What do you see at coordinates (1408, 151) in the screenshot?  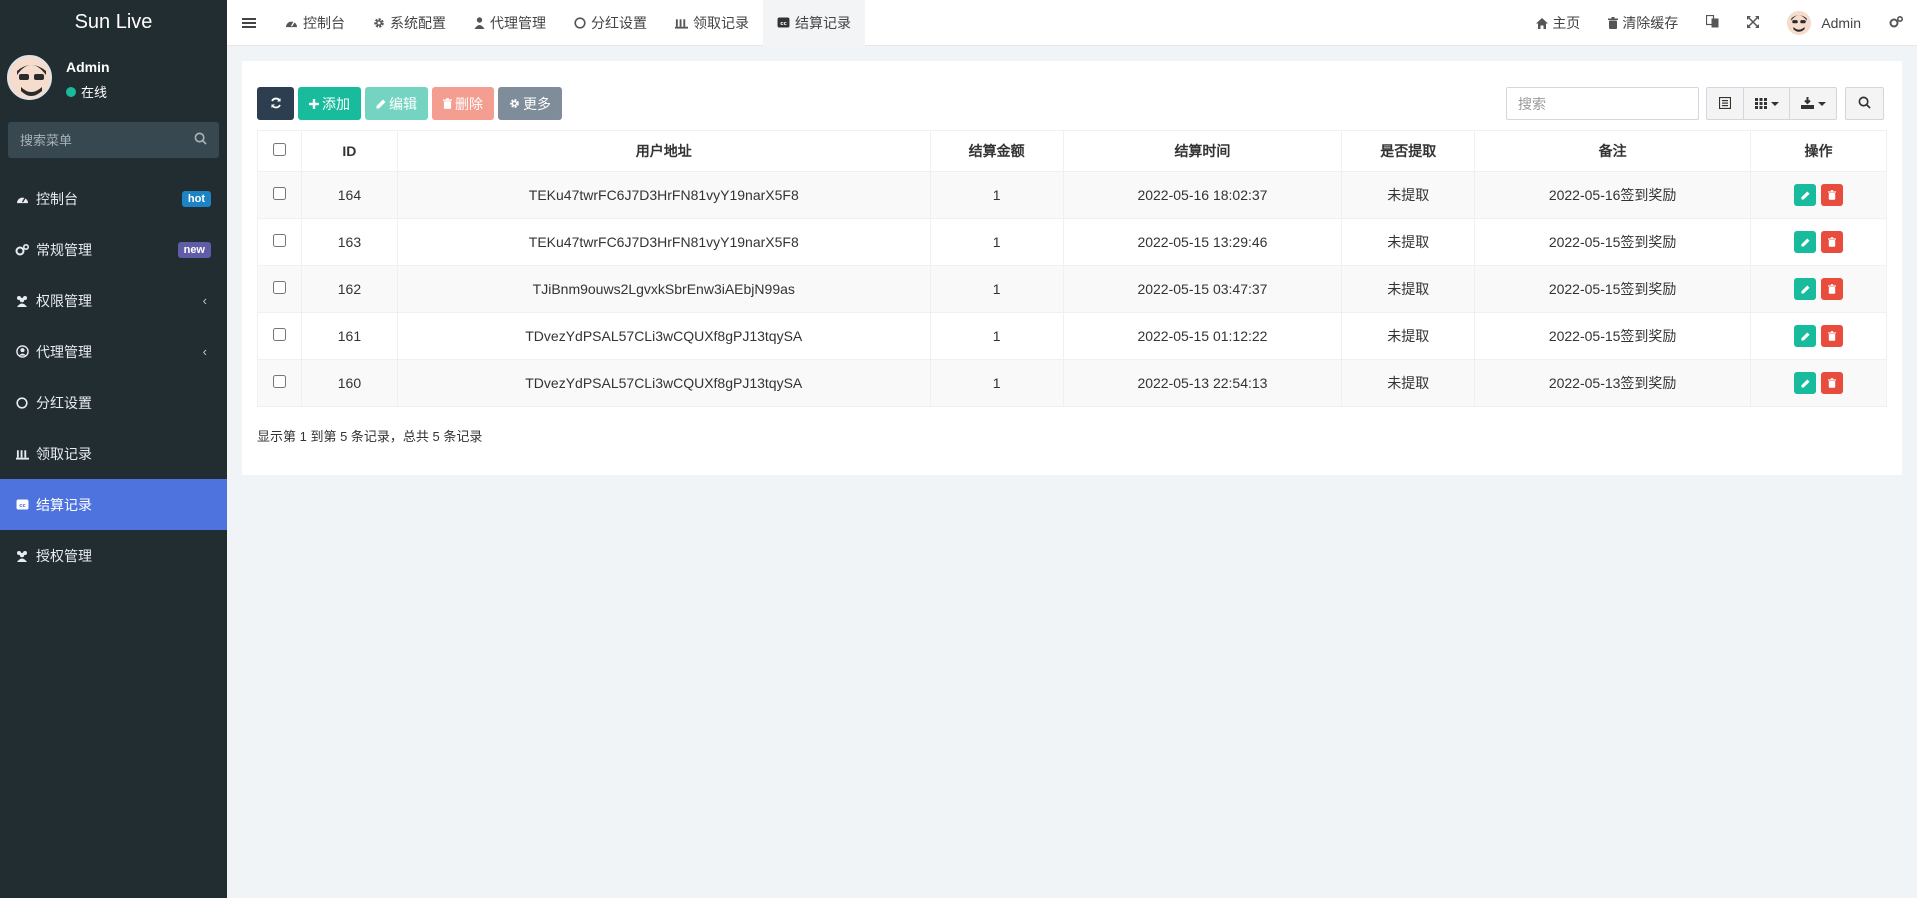 I see `column-header: 是否提取` at bounding box center [1408, 151].